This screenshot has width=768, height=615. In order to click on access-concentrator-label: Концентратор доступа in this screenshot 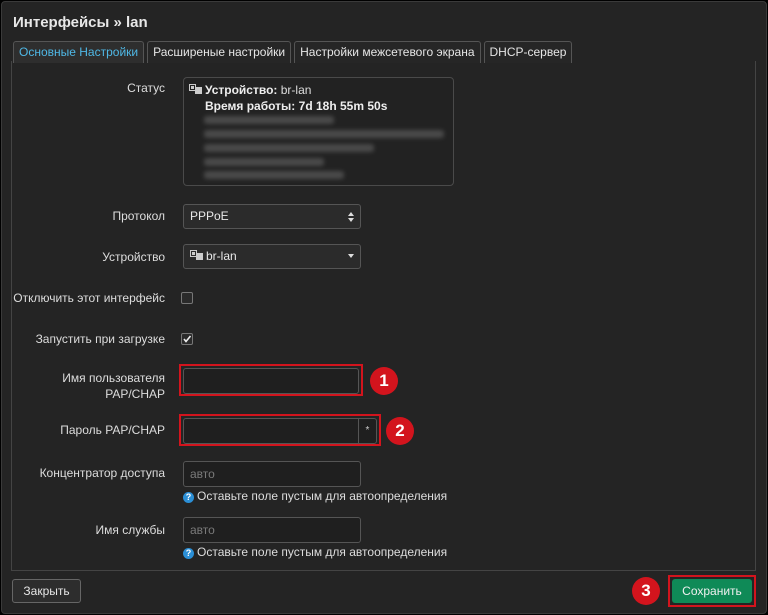, I will do `click(102, 473)`.